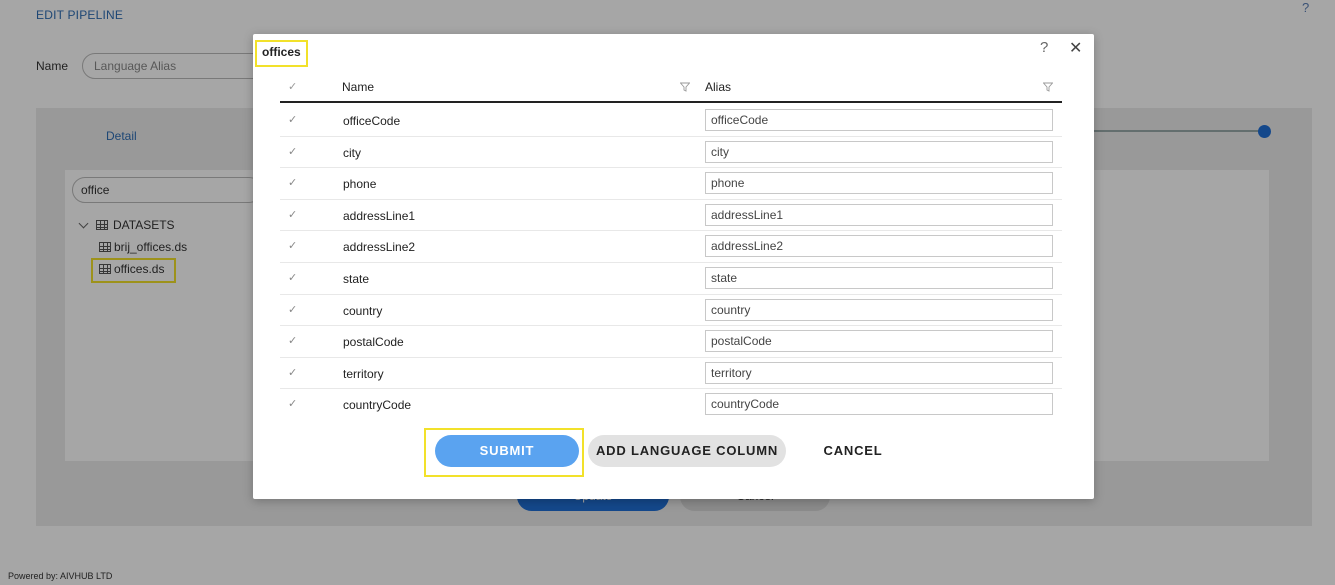 This screenshot has width=1335, height=585. I want to click on add-language-column-button: ADD LANGUAGE COLUMN, so click(687, 451).